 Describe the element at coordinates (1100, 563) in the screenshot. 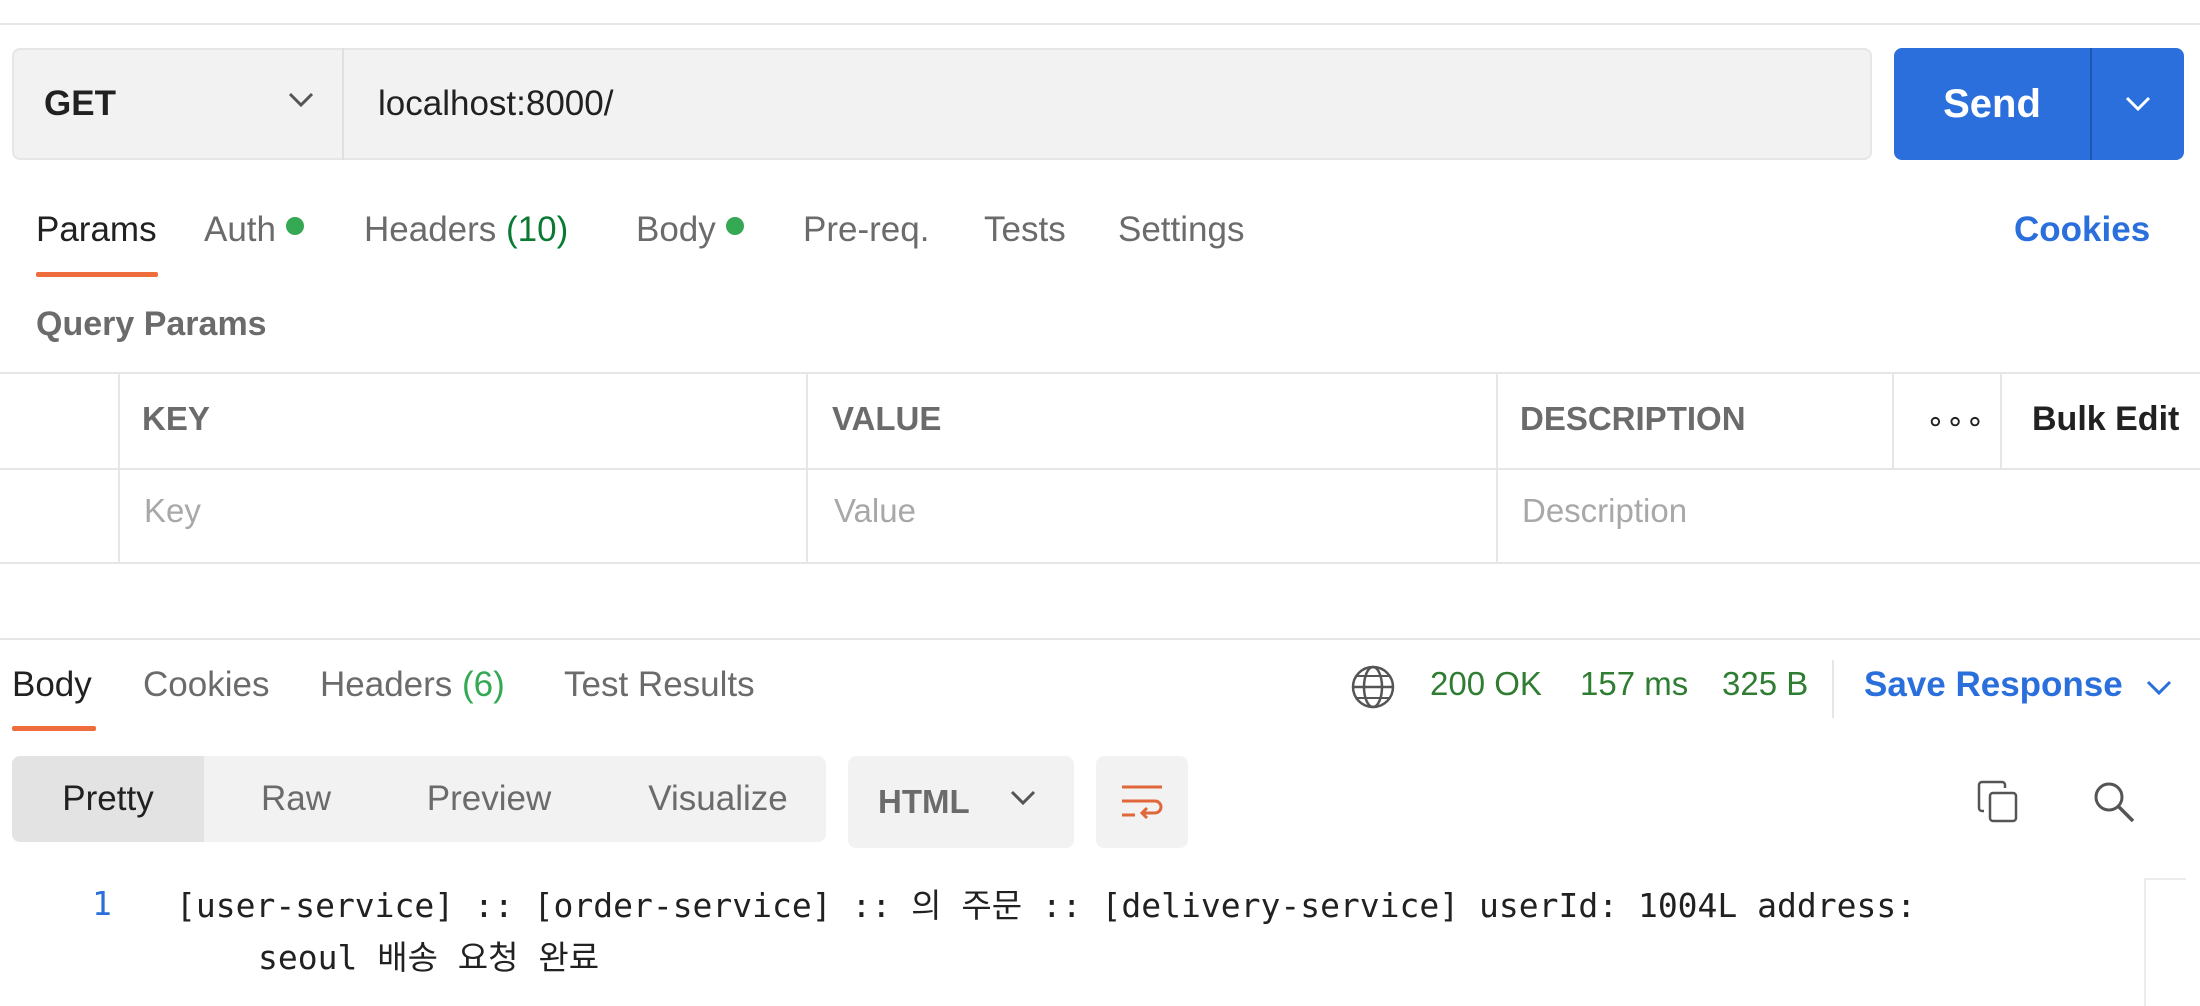

I see `table-bottom-border` at that location.